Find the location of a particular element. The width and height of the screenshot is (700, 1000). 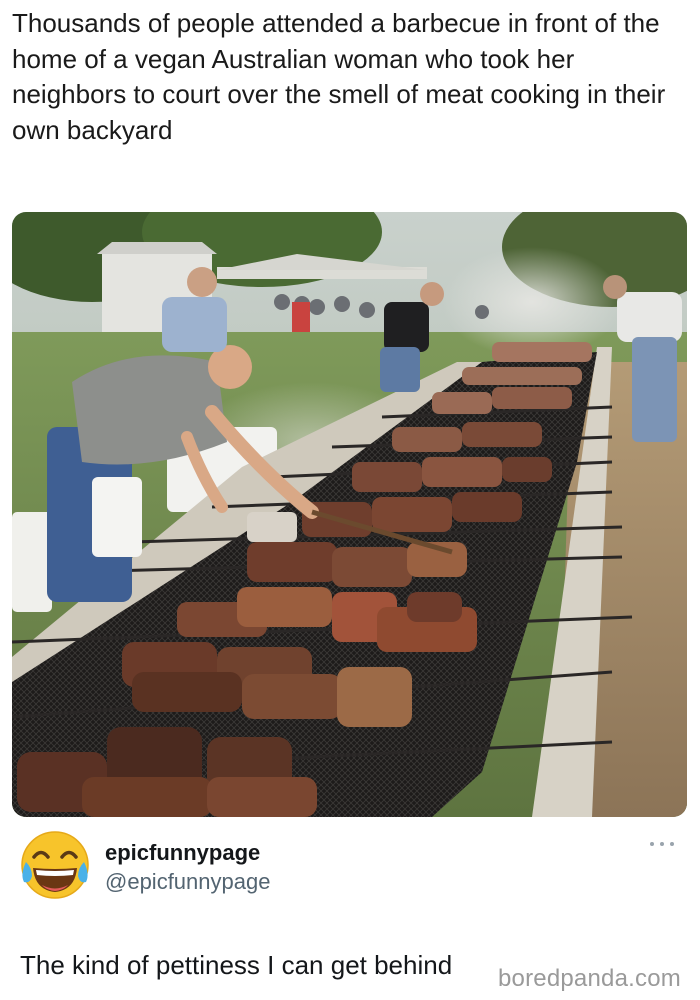

reply-display-name: epicfunnypage is located at coordinates (182, 853).